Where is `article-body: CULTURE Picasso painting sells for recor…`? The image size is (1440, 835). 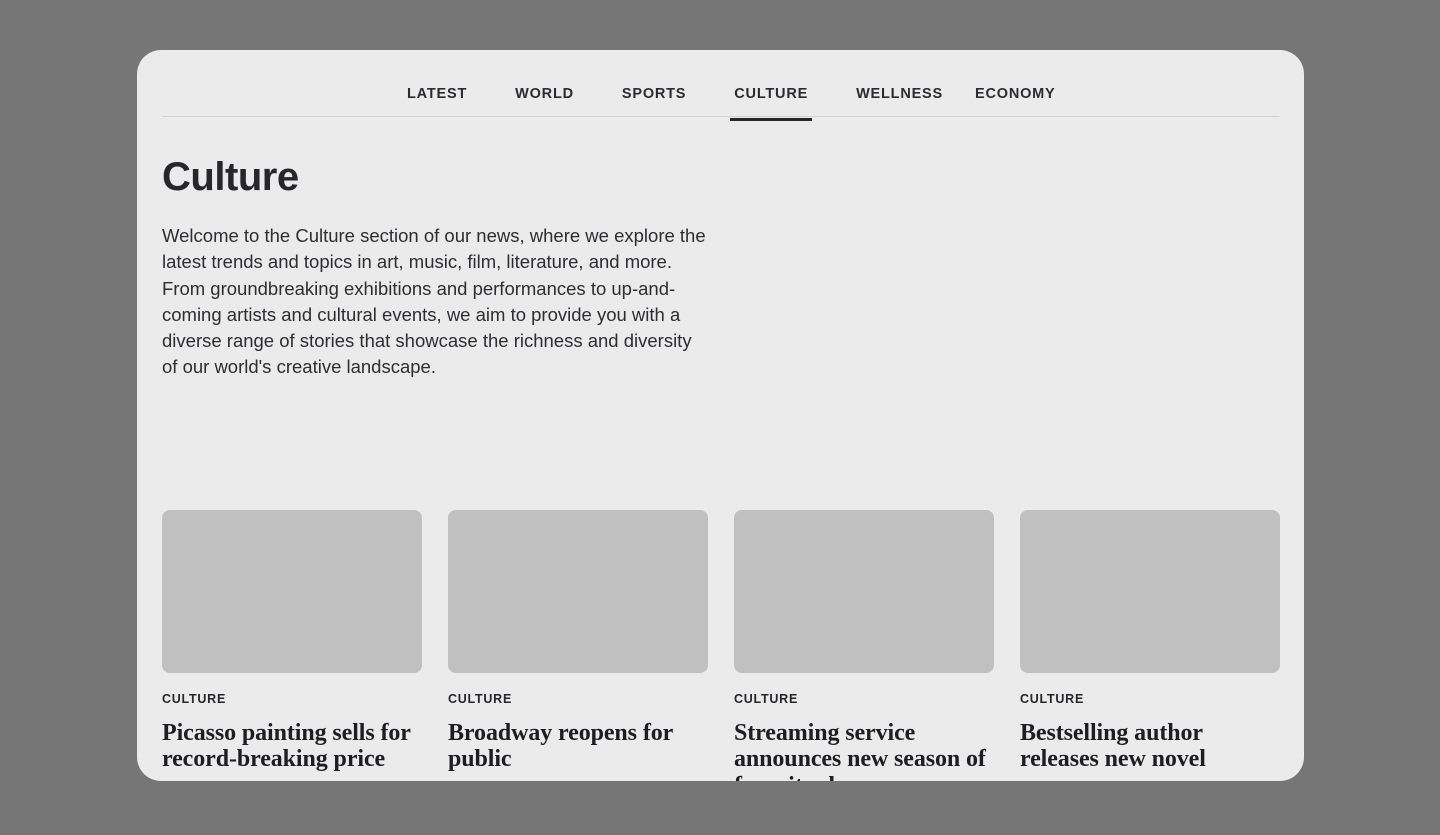
article-body: CULTURE Picasso painting sells for recor… is located at coordinates (292, 727).